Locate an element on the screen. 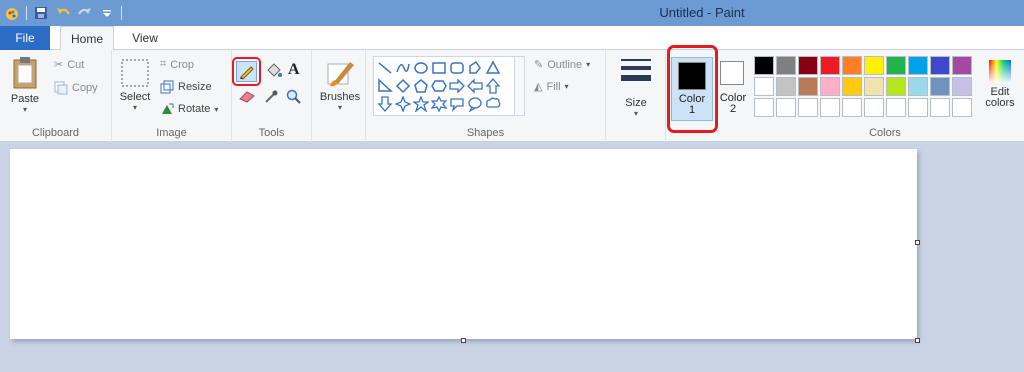 Image resolution: width=1024 pixels, height=372 pixels. resize-handle-corner is located at coordinates (917, 340).